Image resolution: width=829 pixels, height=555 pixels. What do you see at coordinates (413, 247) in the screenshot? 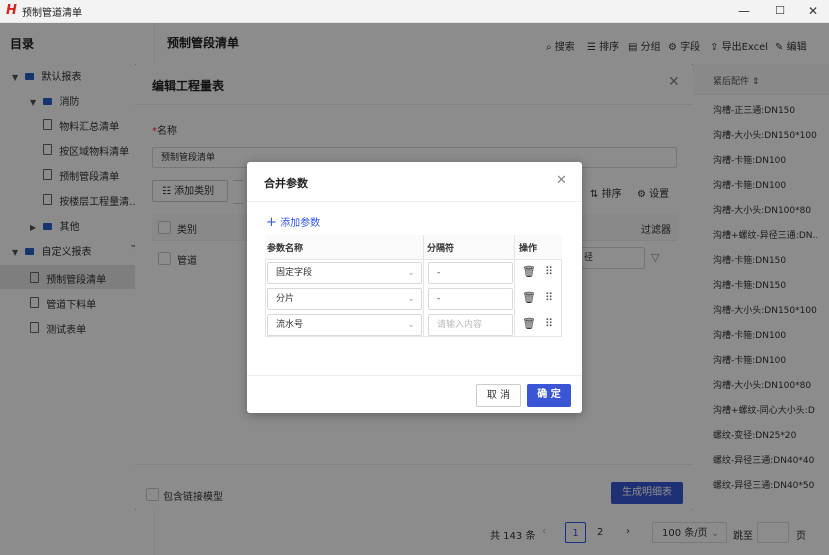
I see `params-table-header` at bounding box center [413, 247].